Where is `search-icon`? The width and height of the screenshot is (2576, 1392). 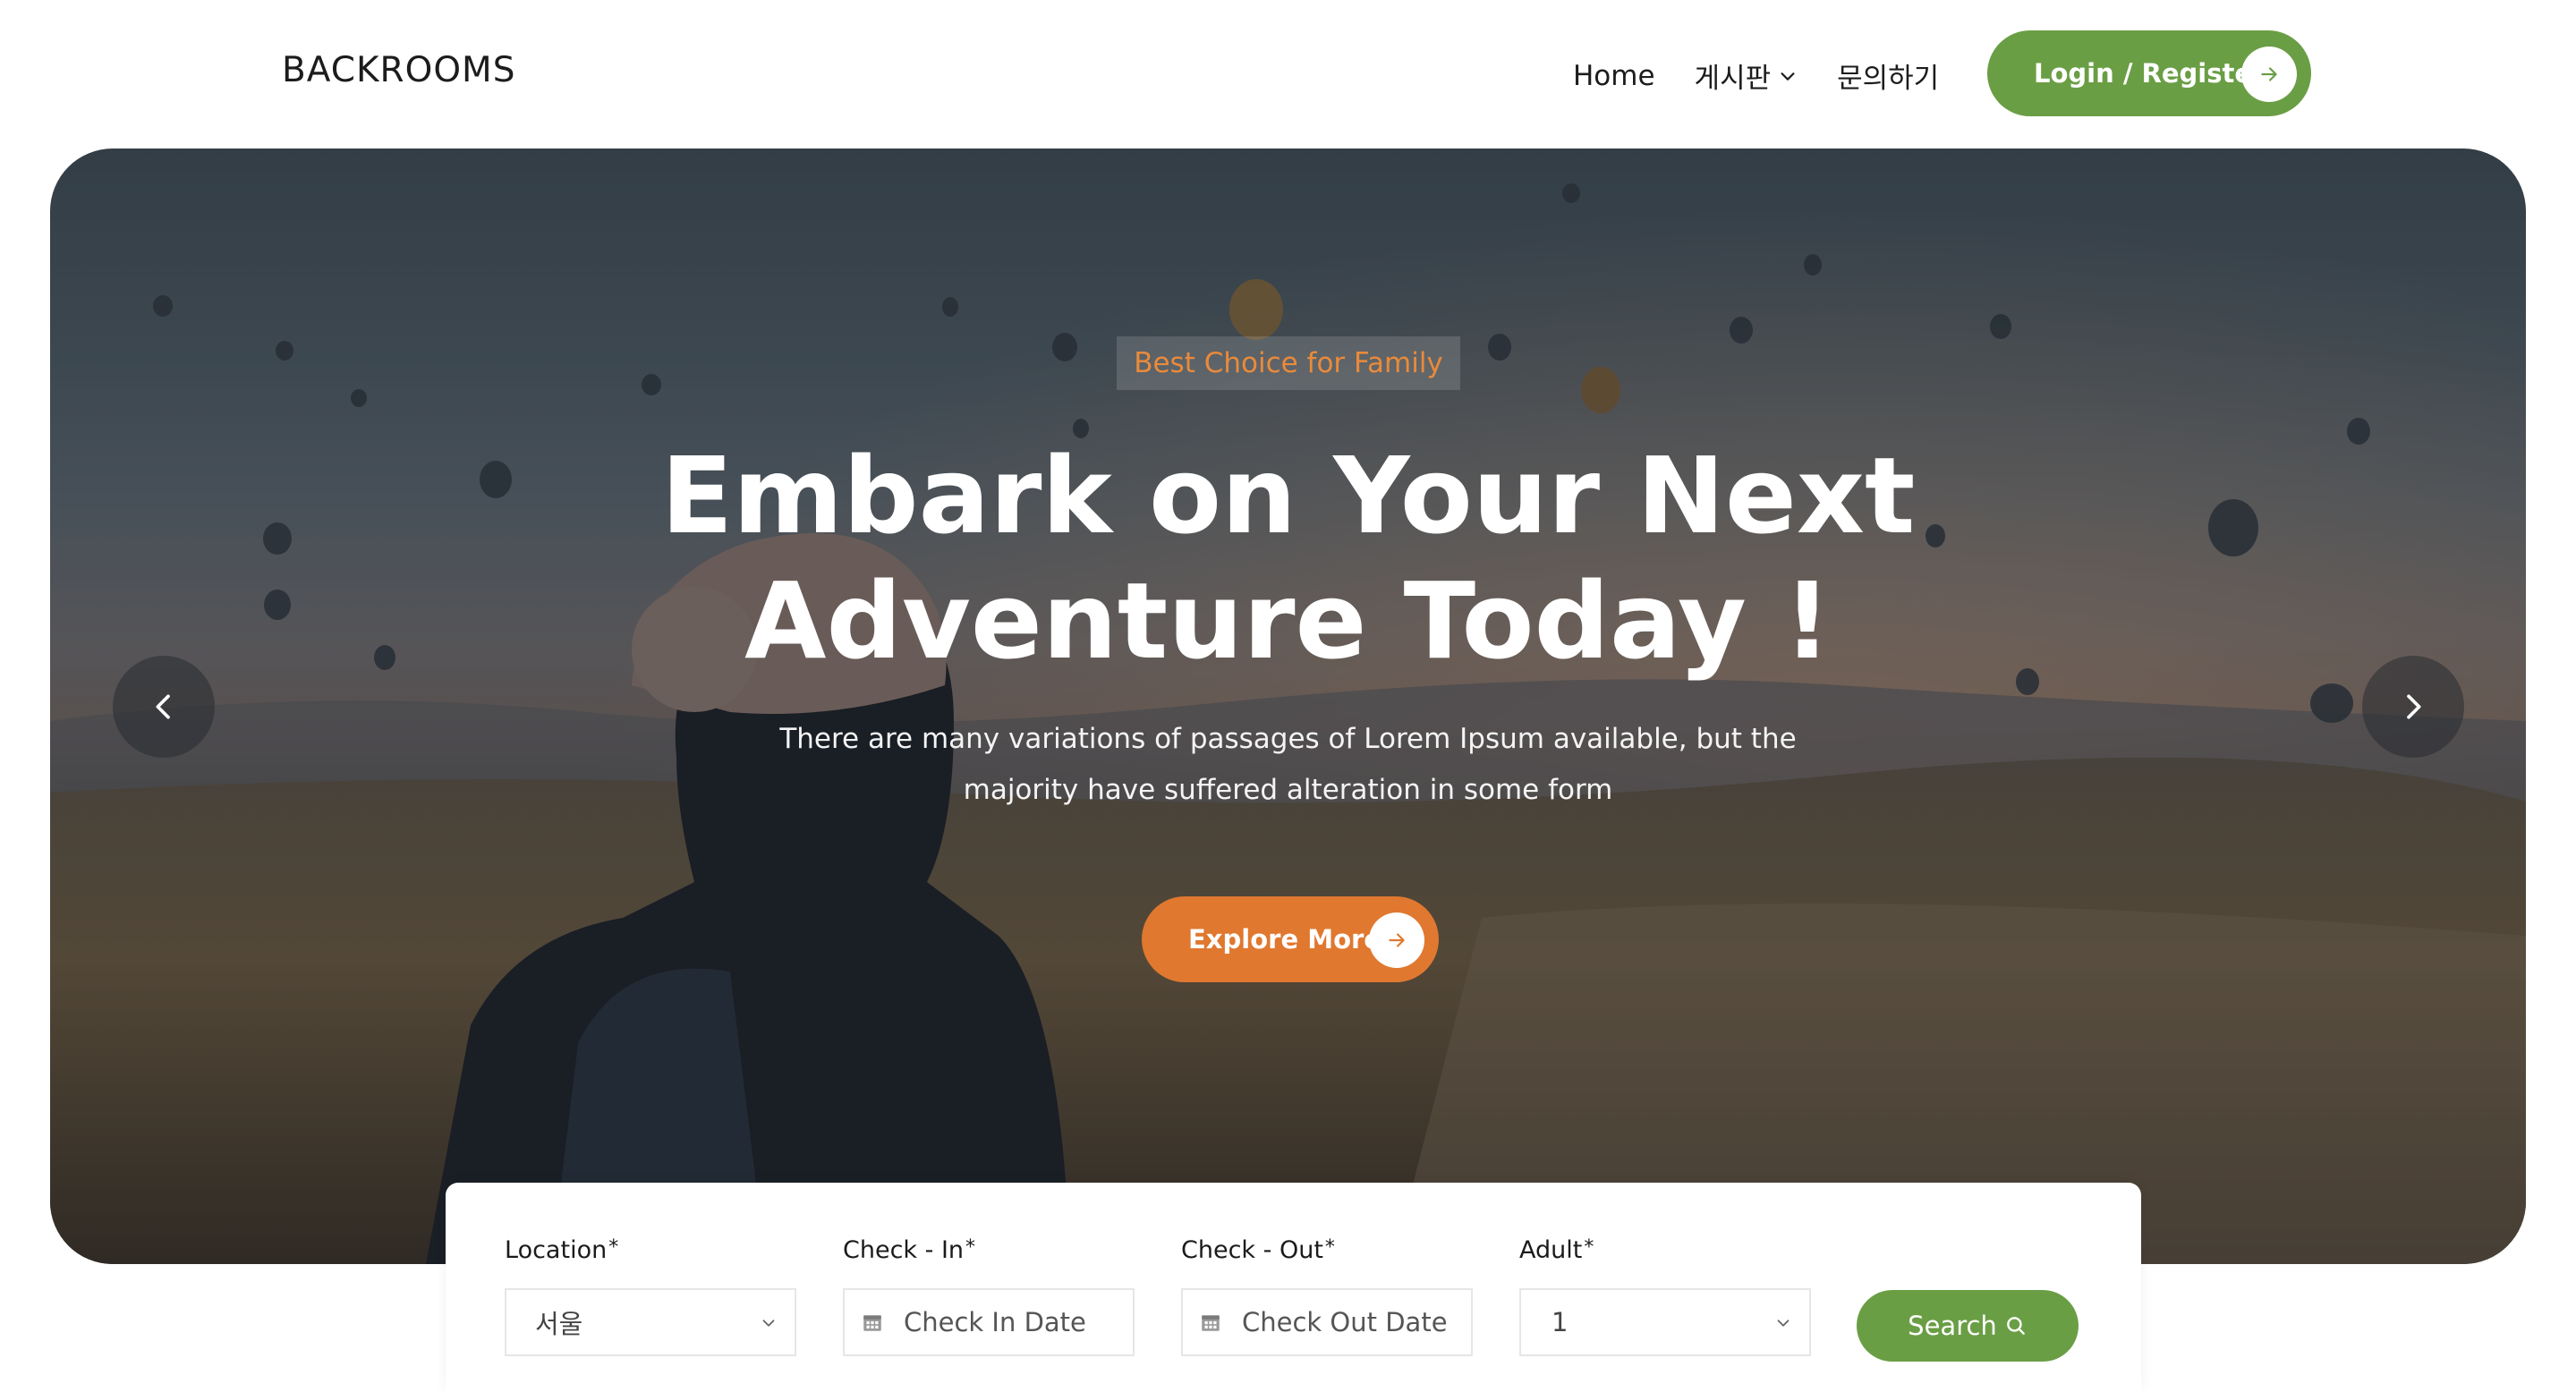 search-icon is located at coordinates (2015, 1326).